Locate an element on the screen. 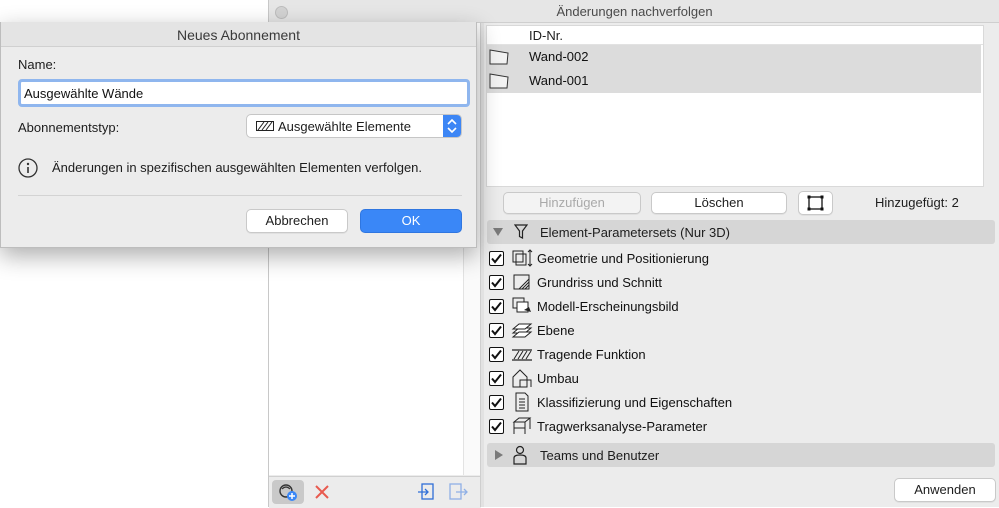 This screenshot has width=999, height=508. parameter-item-structural-analysis: Tragwerksanalyse-Parameter is located at coordinates (739, 427).